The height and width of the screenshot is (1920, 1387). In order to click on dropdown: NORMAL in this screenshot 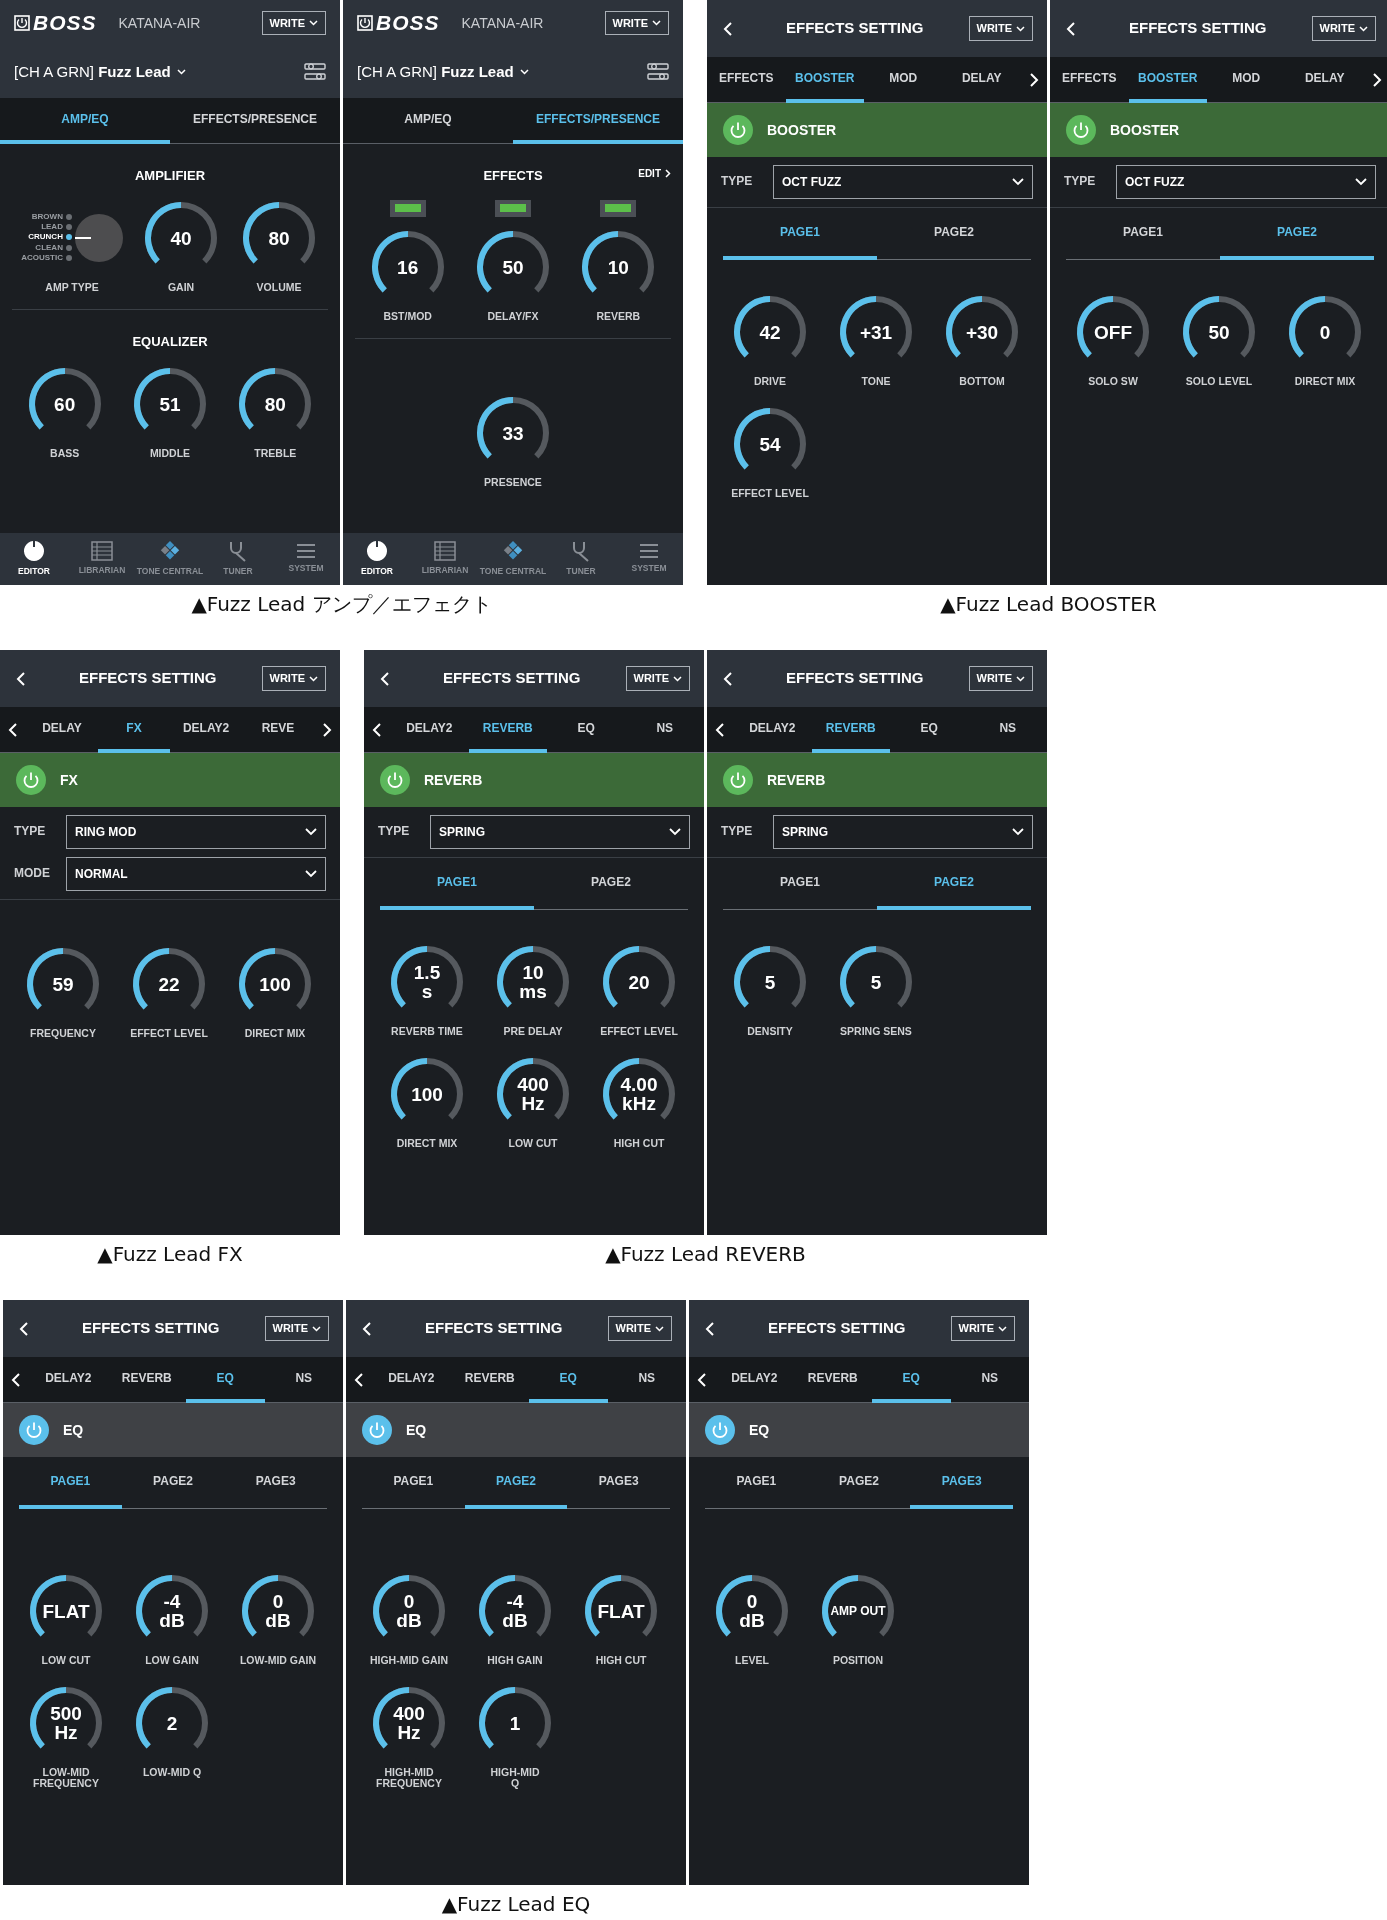, I will do `click(196, 874)`.